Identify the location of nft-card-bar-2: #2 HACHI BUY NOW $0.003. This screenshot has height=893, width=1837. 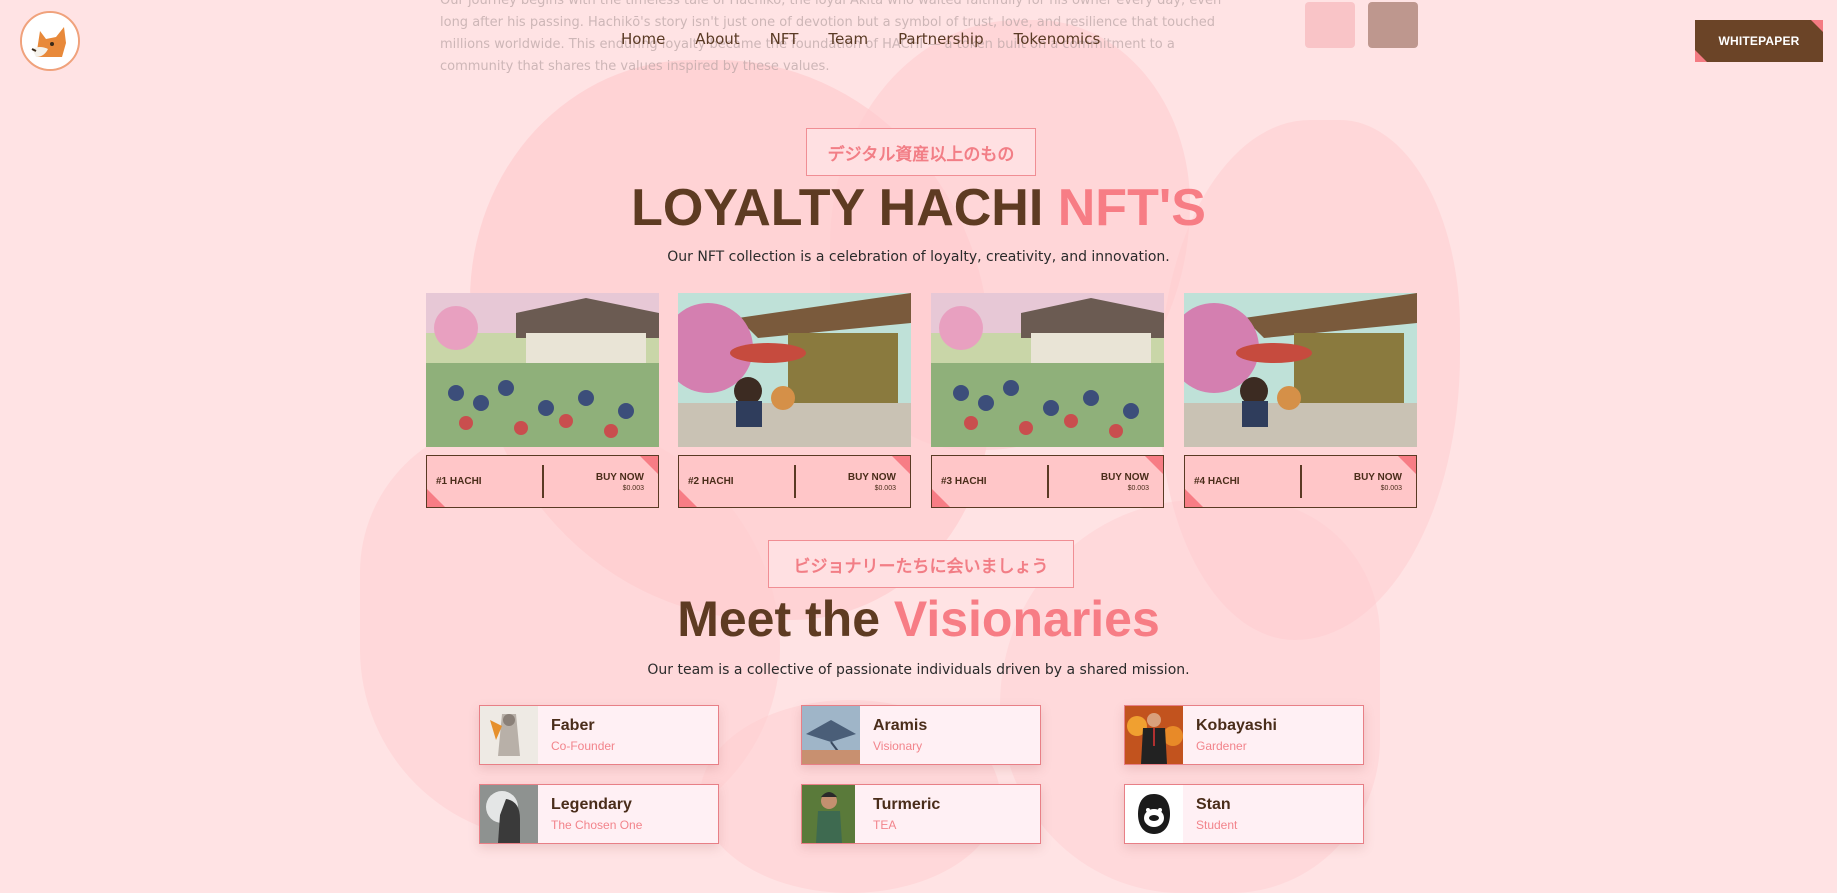
(794, 481).